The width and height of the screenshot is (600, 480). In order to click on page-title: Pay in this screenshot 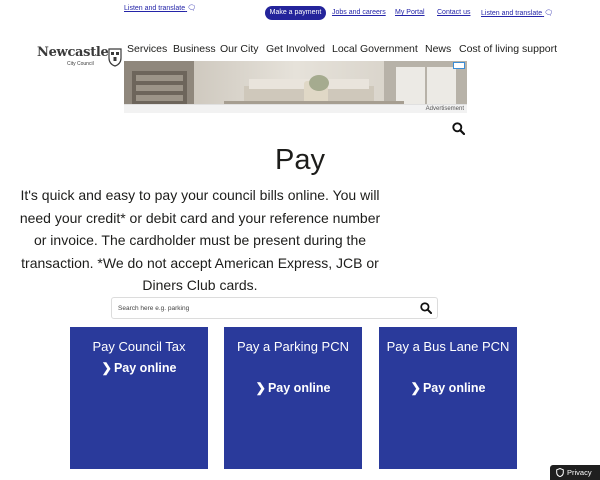, I will do `click(300, 160)`.